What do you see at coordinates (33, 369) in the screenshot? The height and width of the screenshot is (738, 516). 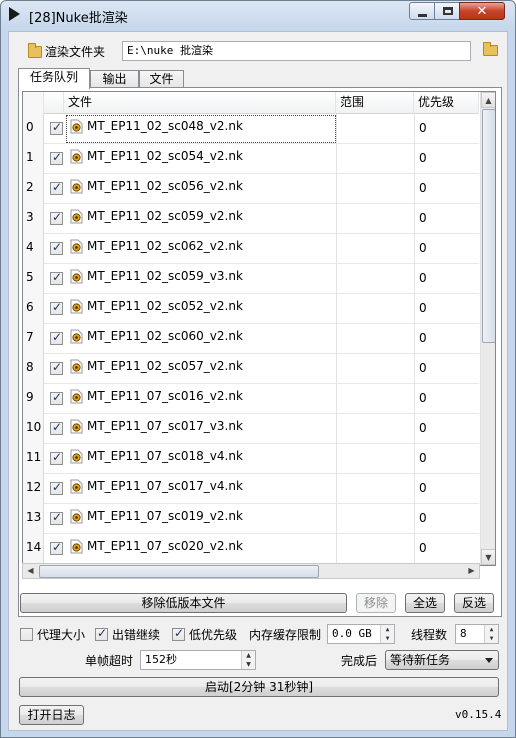 I see `row-number: 8` at bounding box center [33, 369].